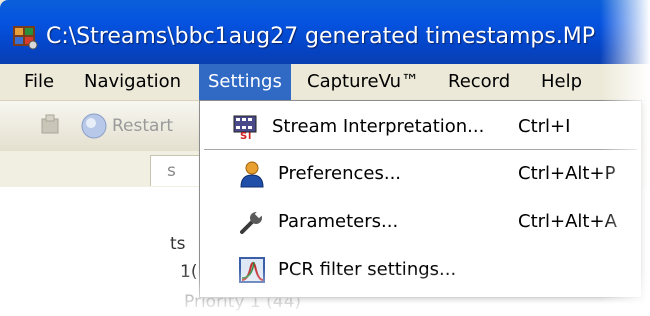  Describe the element at coordinates (363, 82) in the screenshot. I see `menu-capturevu: CaptureVu™` at that location.